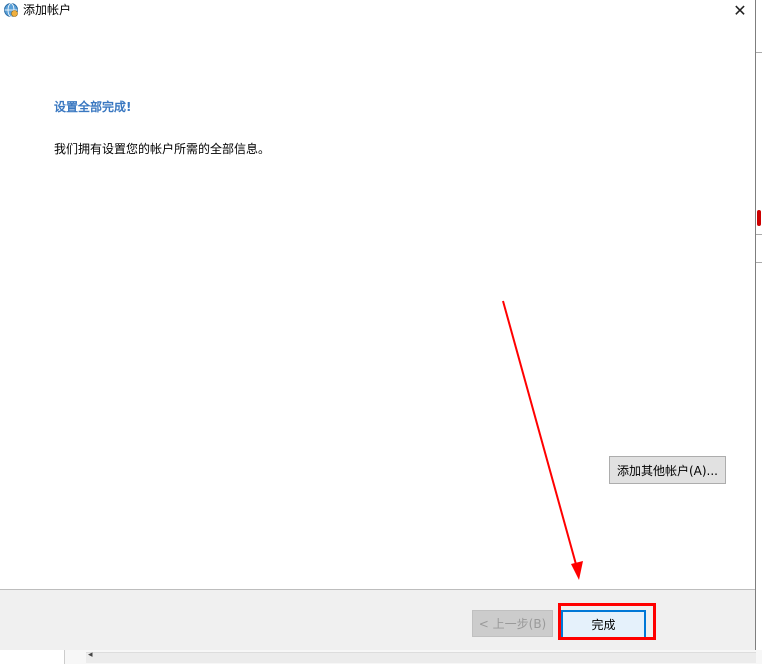 This screenshot has height=664, width=762. Describe the element at coordinates (512, 623) in the screenshot. I see `back-button: < 上一步(B)` at that location.